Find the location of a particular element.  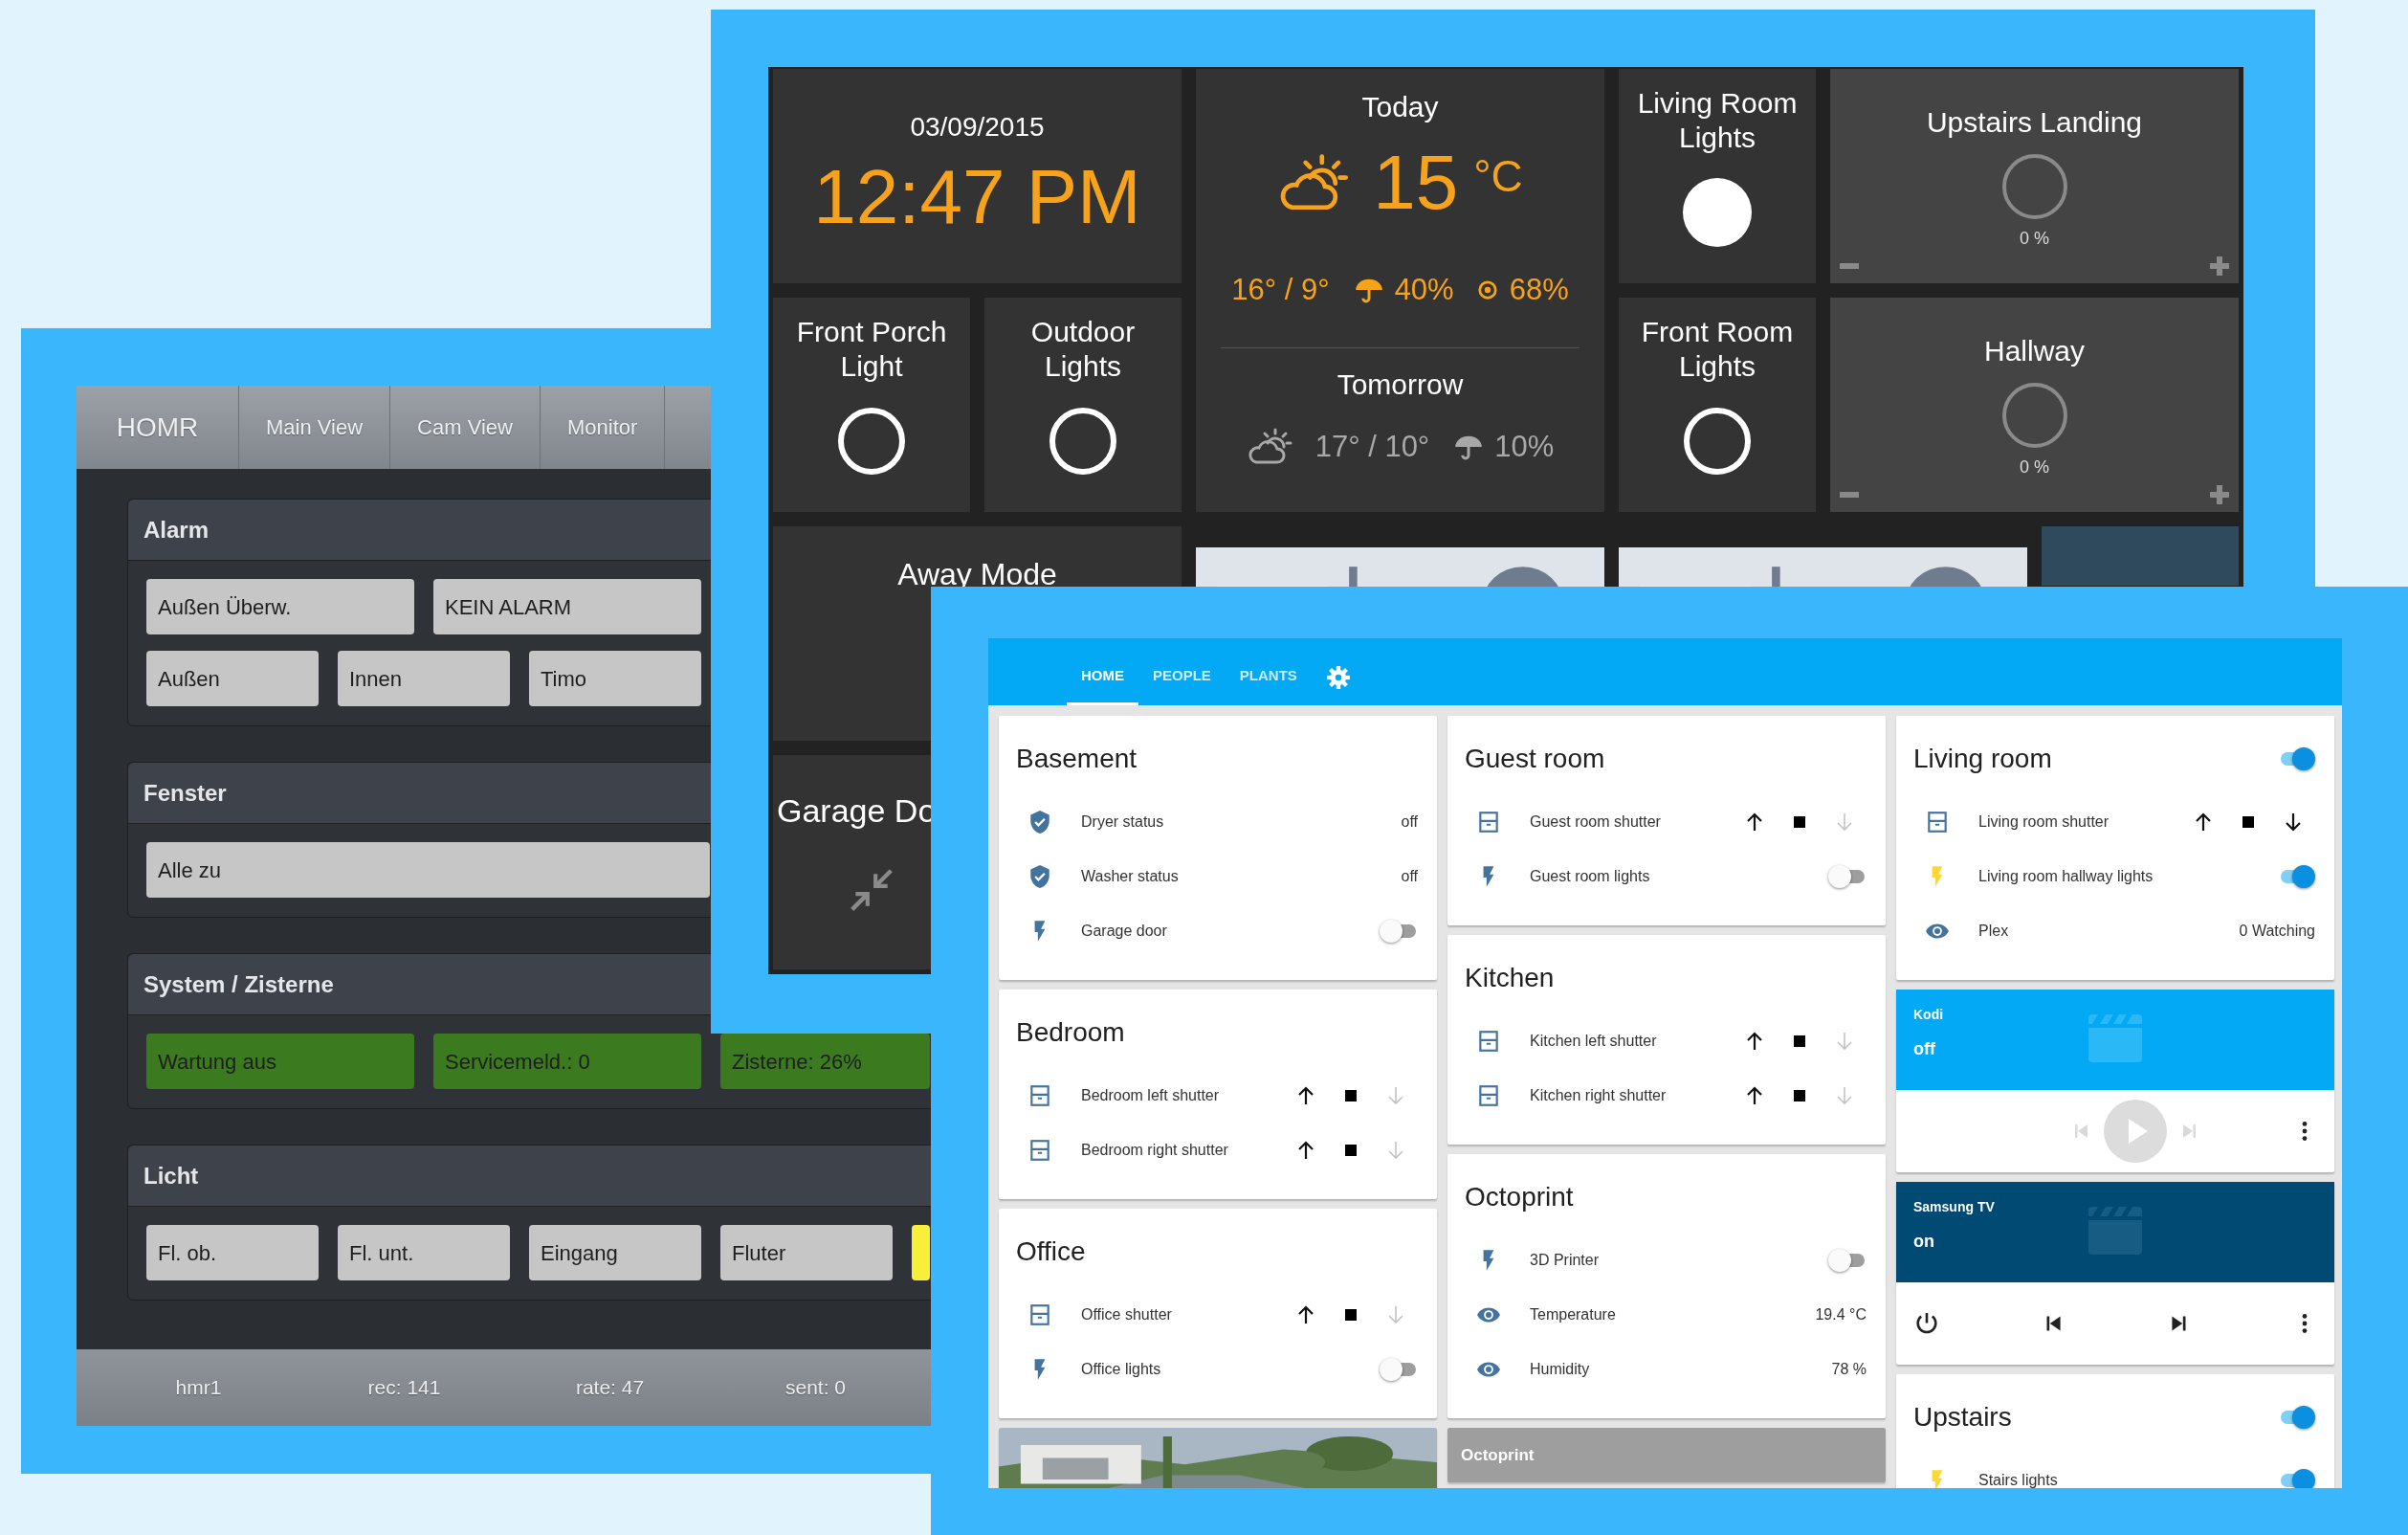

entity-name: Office lights is located at coordinates (1121, 1369).